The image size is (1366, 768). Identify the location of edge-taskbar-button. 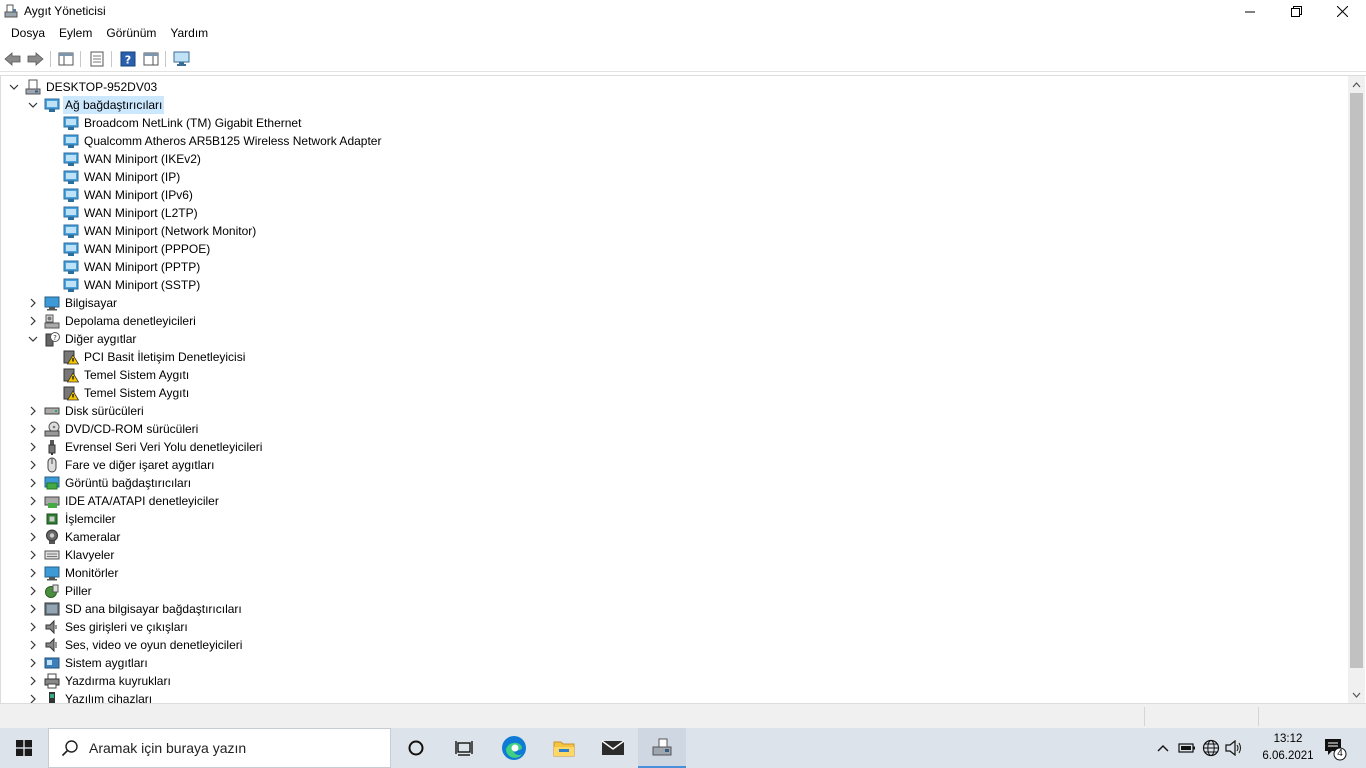
(514, 748).